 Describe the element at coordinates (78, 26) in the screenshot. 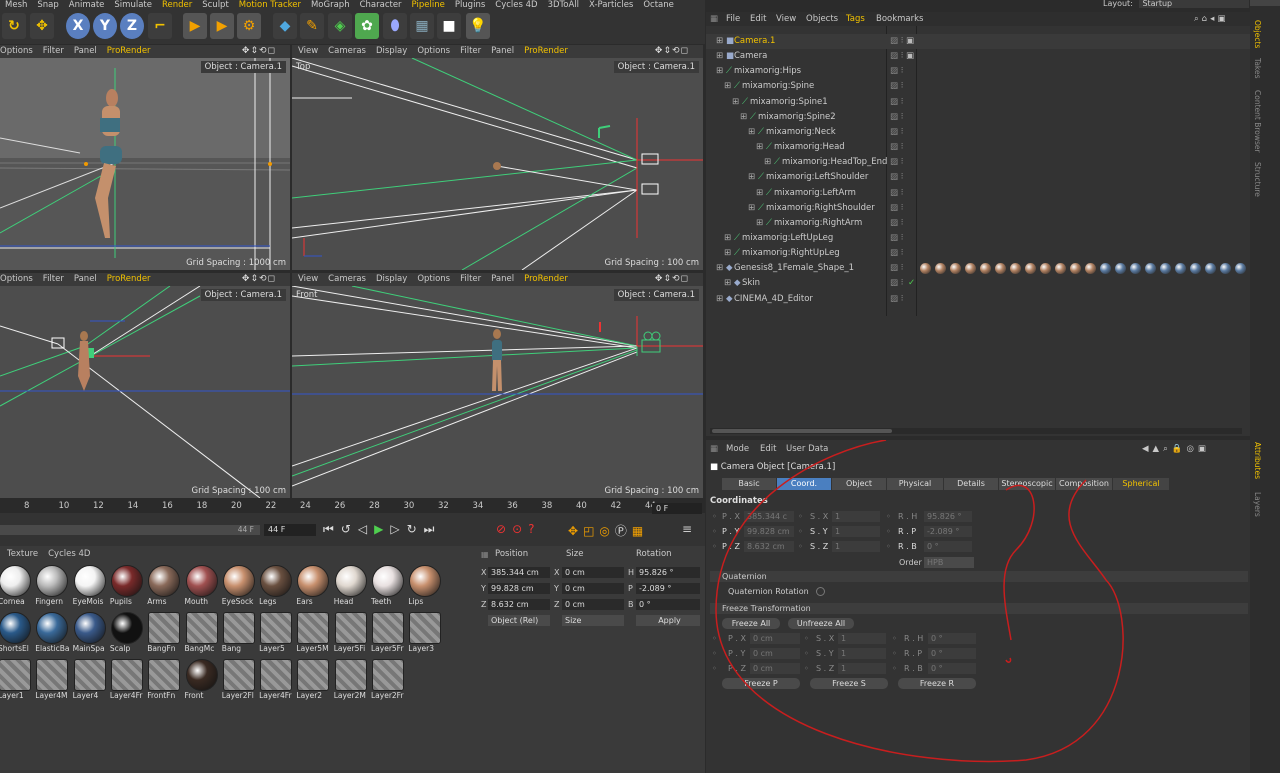

I see `x-axis-lock-button: X` at that location.